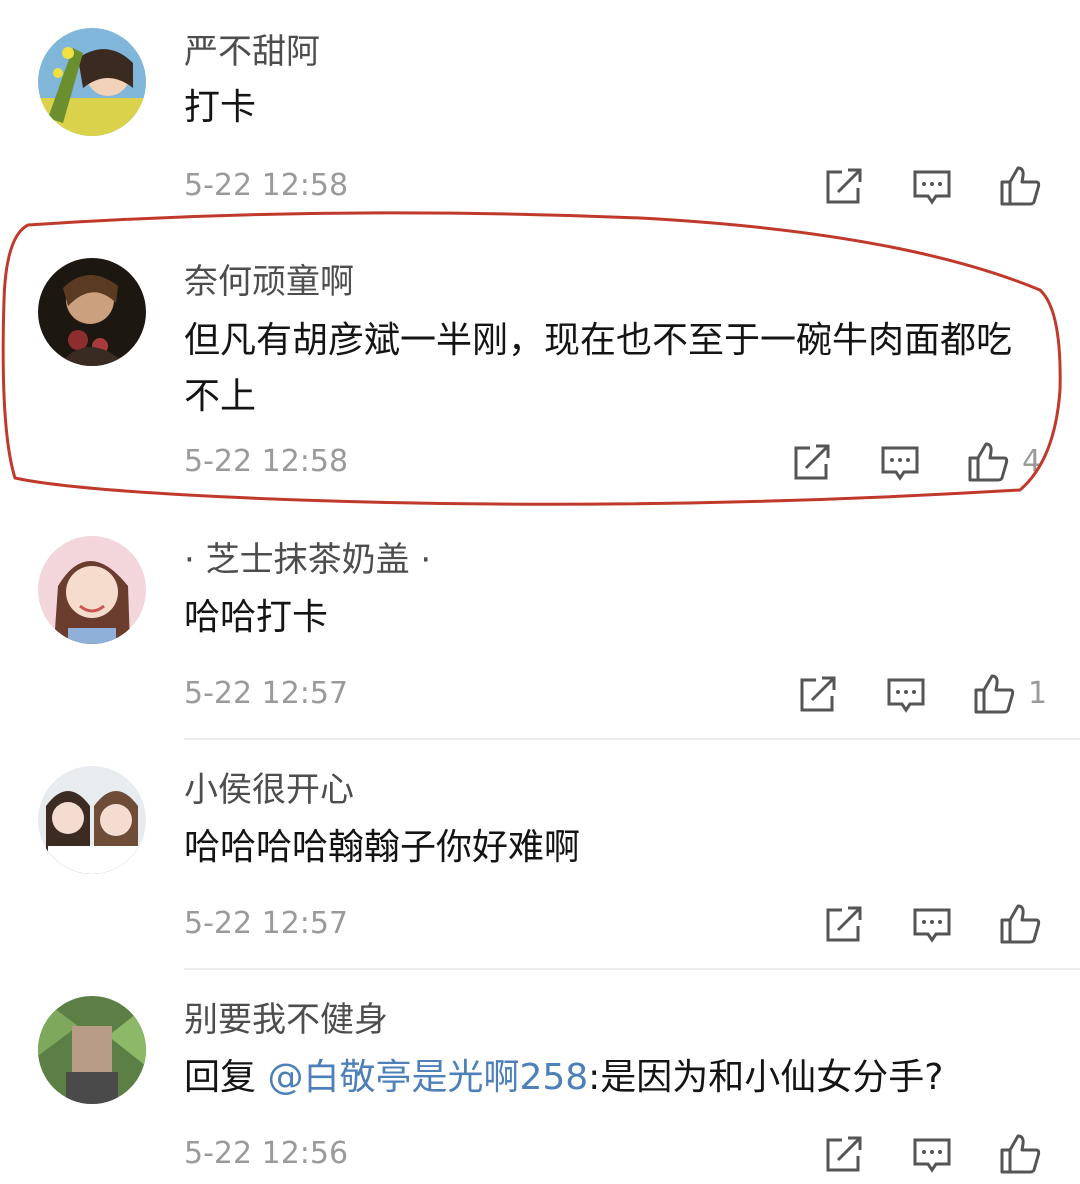 This screenshot has height=1184, width=1080. Describe the element at coordinates (269, 790) in the screenshot. I see `username: 小侯很开心` at that location.